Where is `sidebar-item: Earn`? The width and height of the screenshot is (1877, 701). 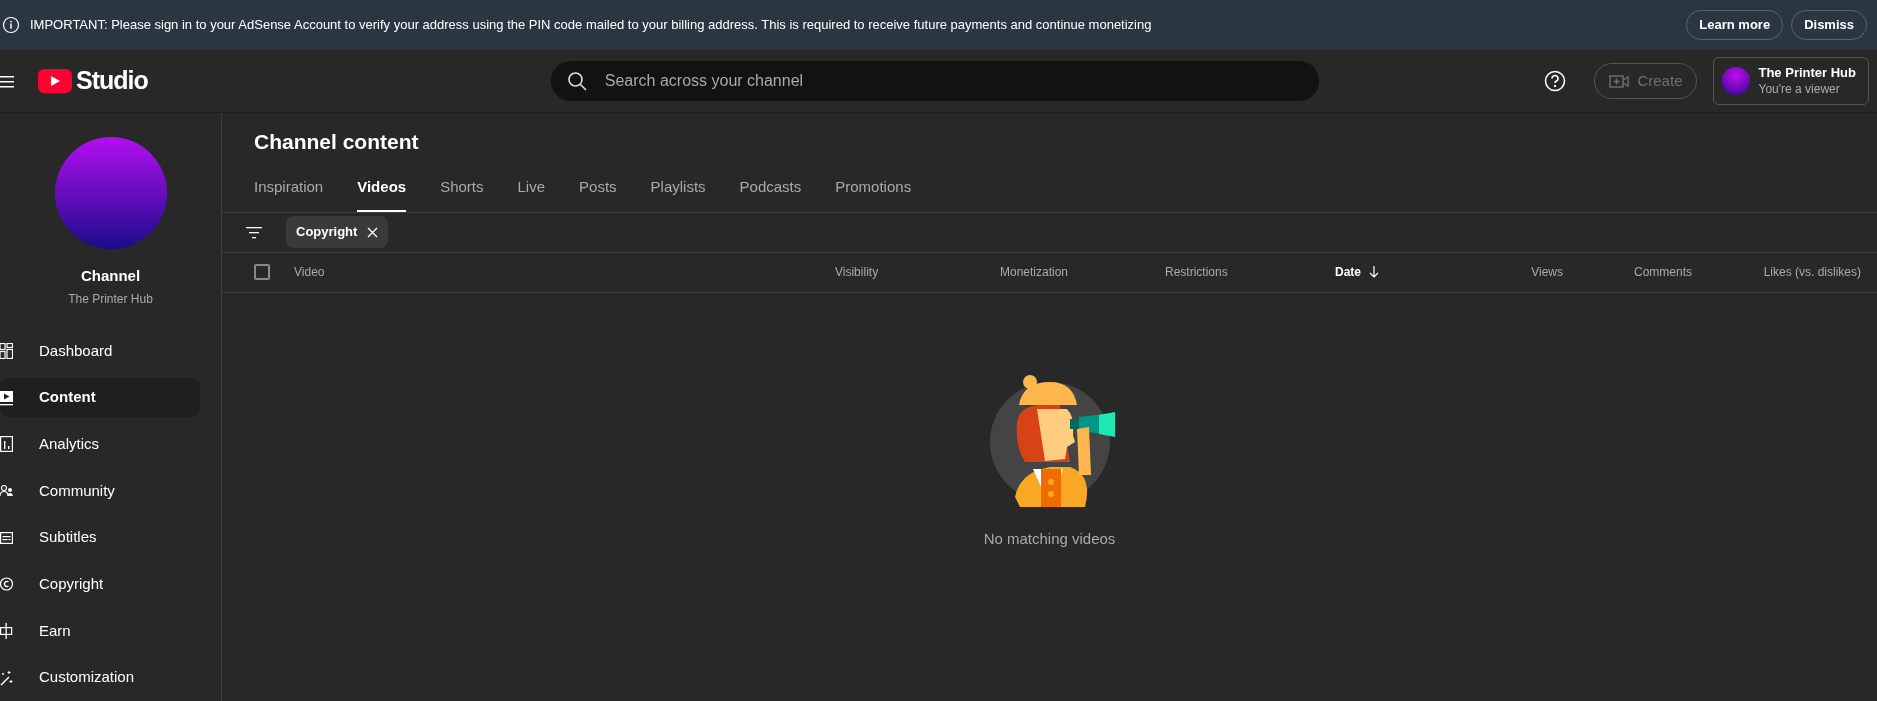 sidebar-item: Earn is located at coordinates (100, 631).